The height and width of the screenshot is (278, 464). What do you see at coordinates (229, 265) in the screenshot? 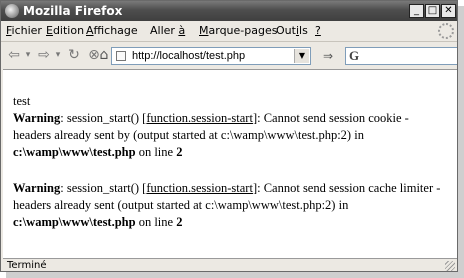
I see `status-bar: Terminé` at bounding box center [229, 265].